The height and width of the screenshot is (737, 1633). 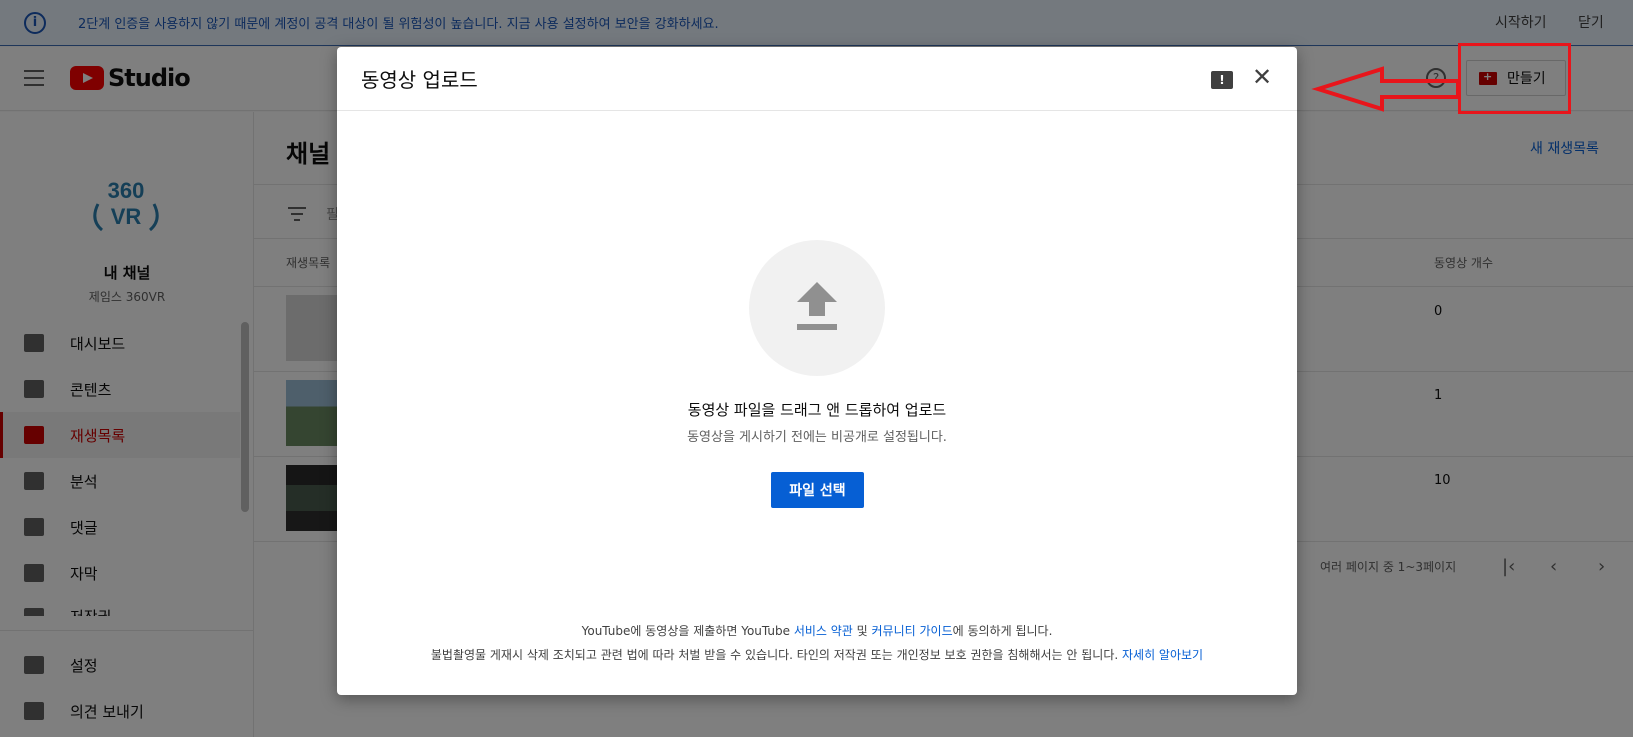 What do you see at coordinates (1162, 655) in the screenshot?
I see `learn-more-link: 자세히 알아보기` at bounding box center [1162, 655].